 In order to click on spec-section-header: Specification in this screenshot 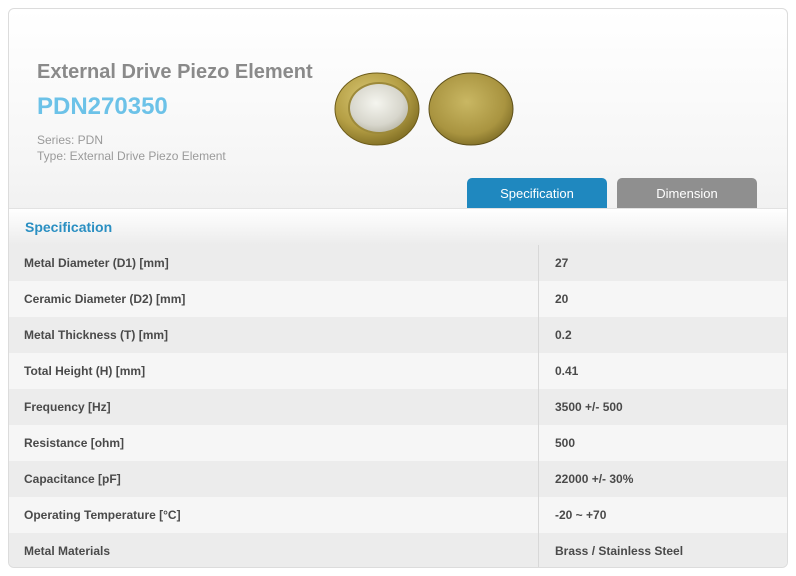, I will do `click(398, 227)`.